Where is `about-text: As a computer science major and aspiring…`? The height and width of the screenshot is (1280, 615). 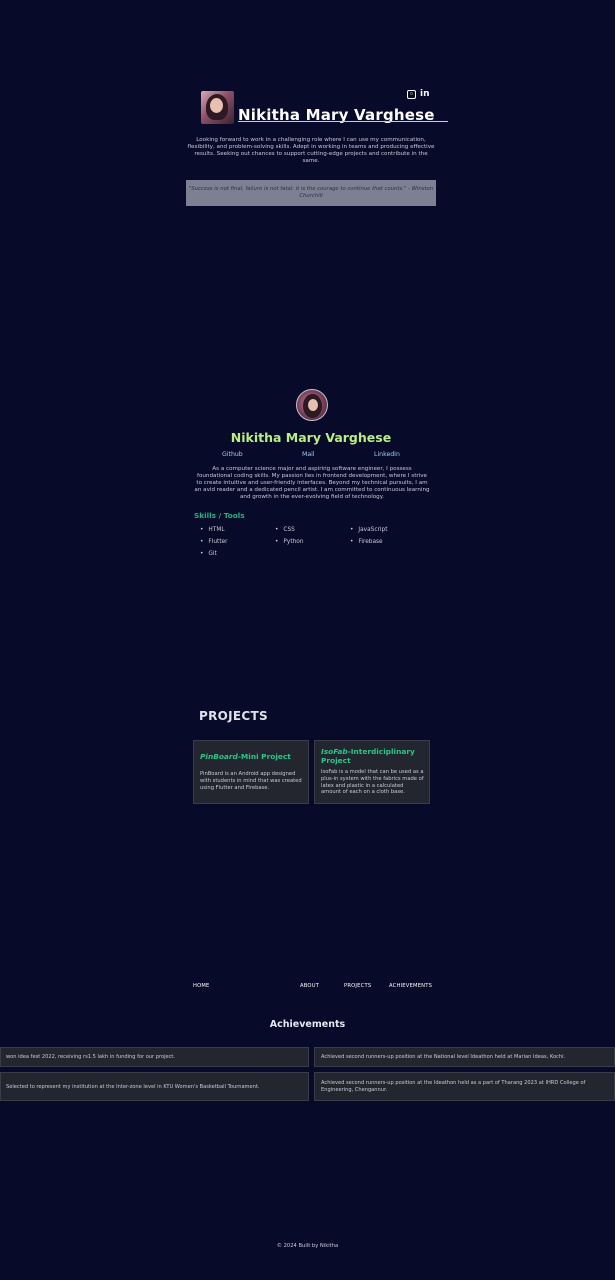
about-text: As a computer science major and aspiring… is located at coordinates (312, 483).